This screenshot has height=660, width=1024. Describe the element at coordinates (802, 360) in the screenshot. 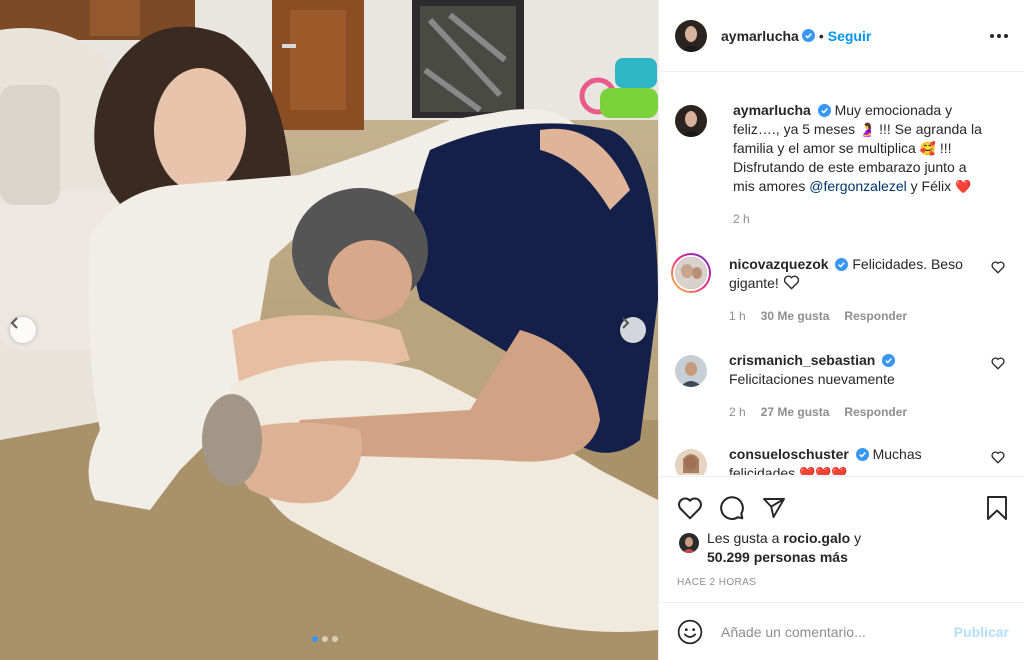

I see `comment-username: crismanich_sebastian` at that location.